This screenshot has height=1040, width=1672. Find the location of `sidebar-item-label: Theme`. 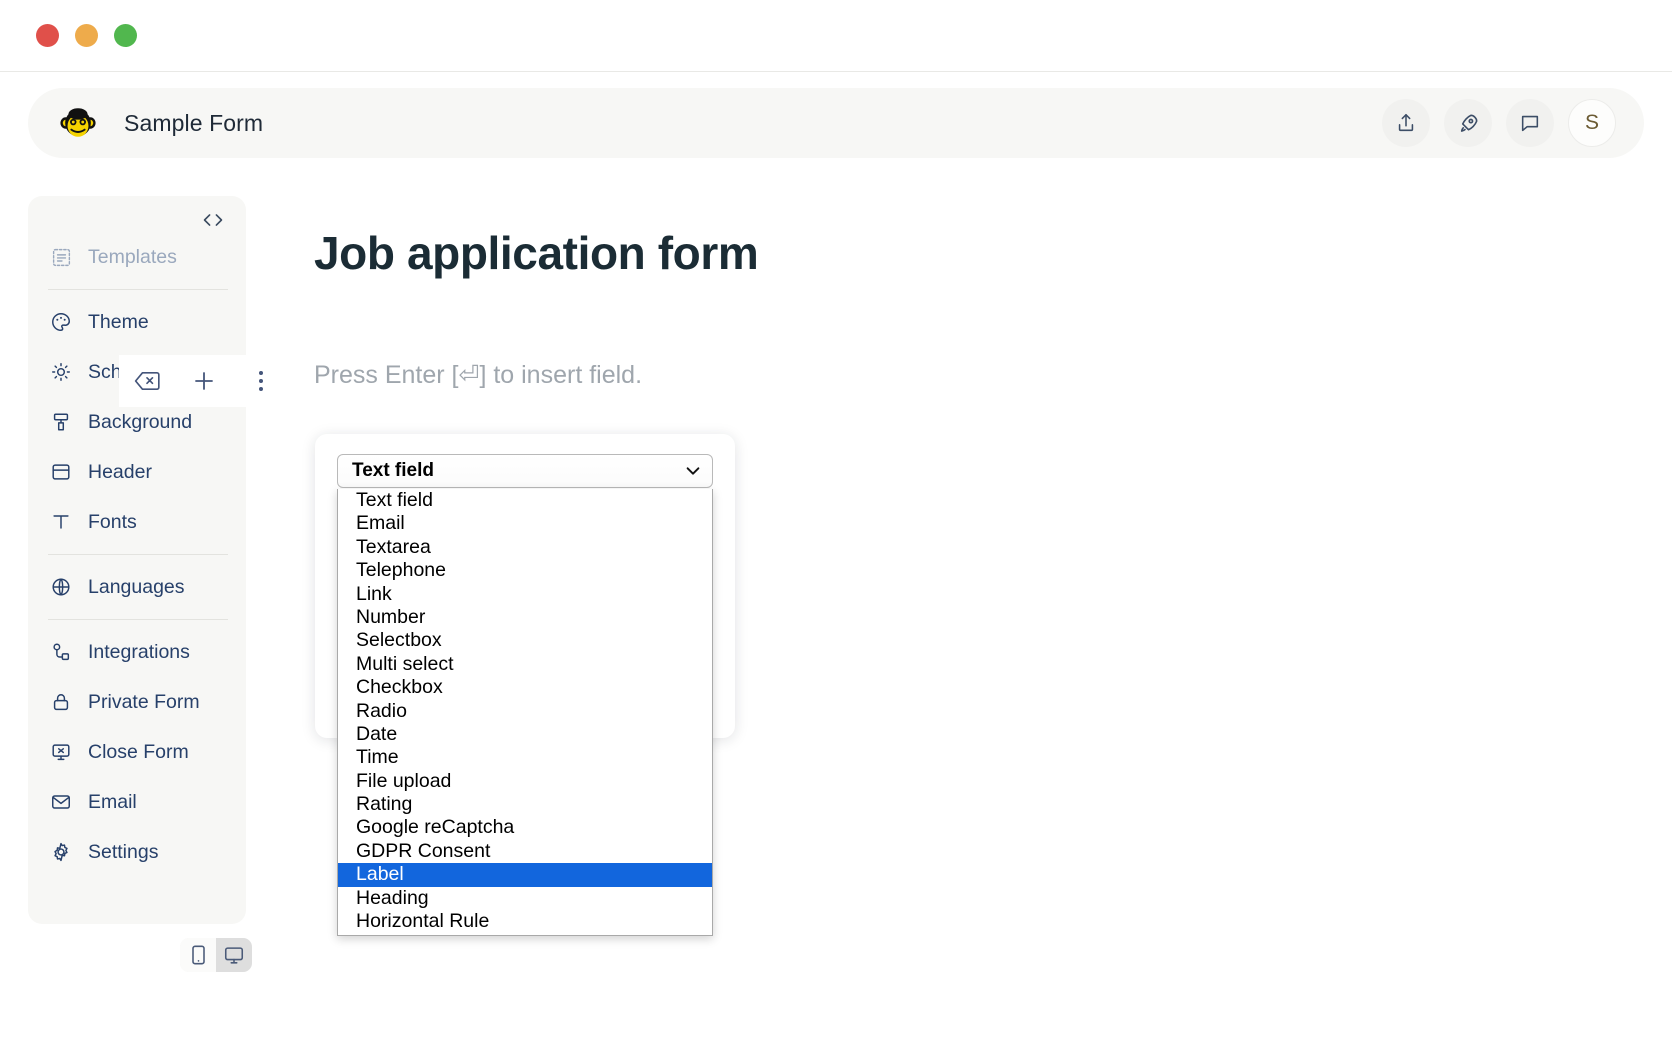

sidebar-item-label: Theme is located at coordinates (118, 321).